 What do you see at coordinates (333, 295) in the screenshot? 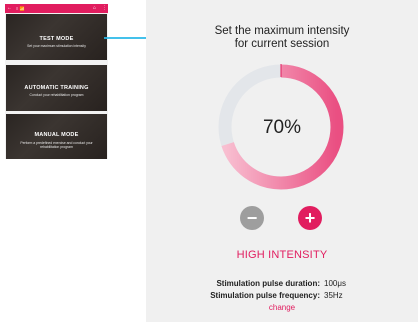
I see `pulse-frequency-value: 35Hz` at bounding box center [333, 295].